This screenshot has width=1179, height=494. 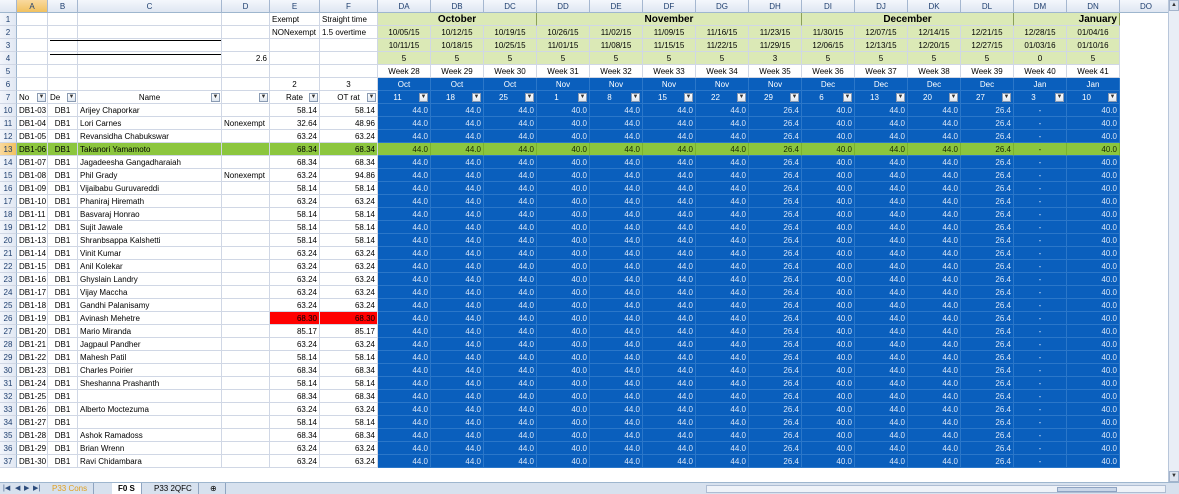 I want to click on row-number: 22, so click(x=8, y=266).